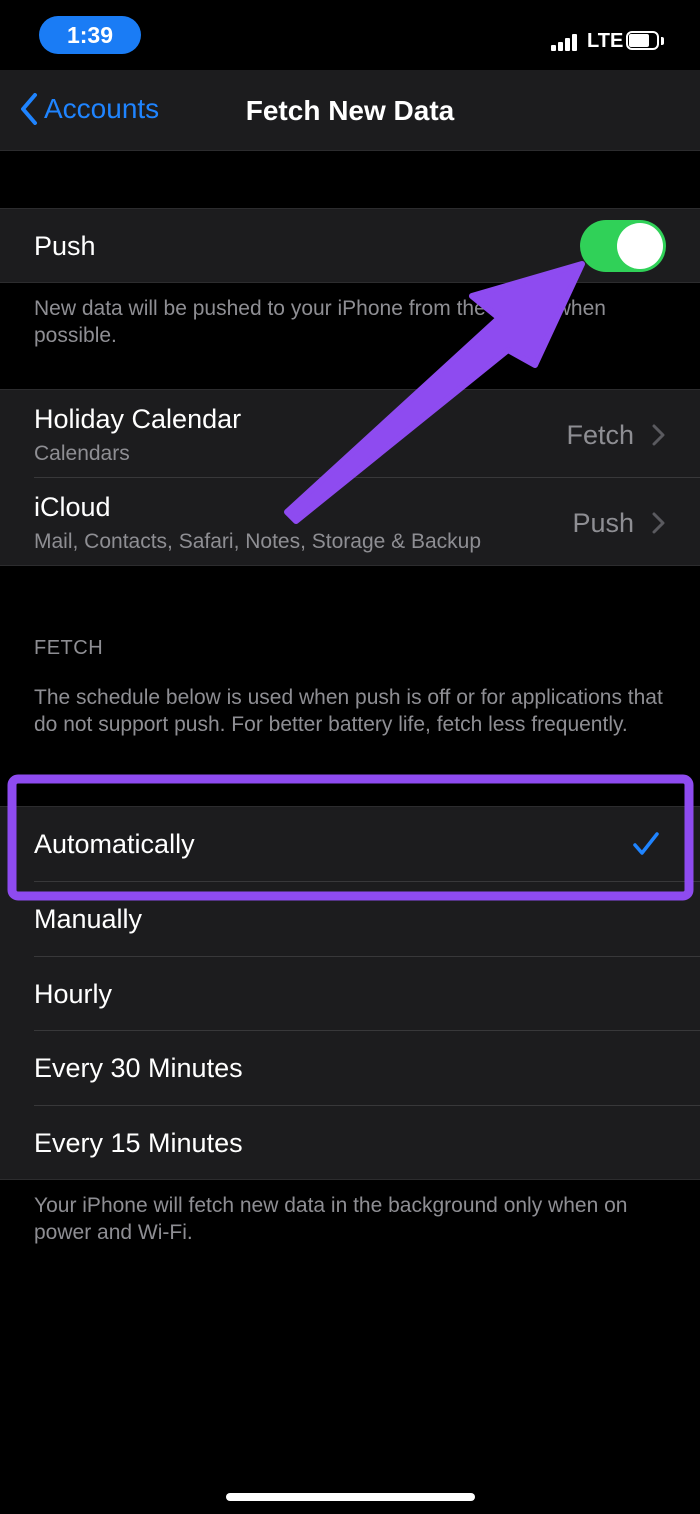  I want to click on annotation-arrow-icon, so click(434, 392).